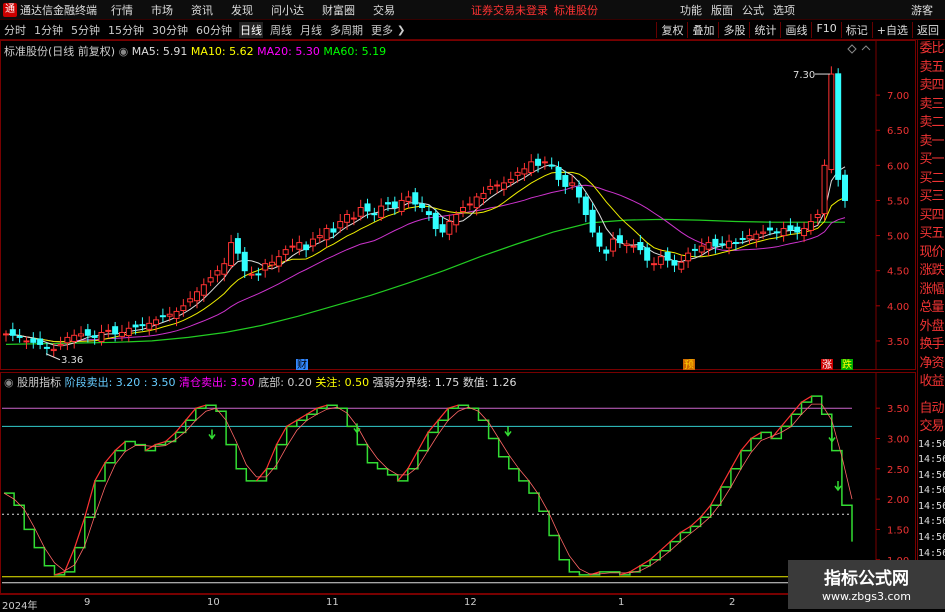 Image resolution: width=945 pixels, height=612 pixels. What do you see at coordinates (931, 142) in the screenshot?
I see `sidebar-item-5: 卖一` at bounding box center [931, 142].